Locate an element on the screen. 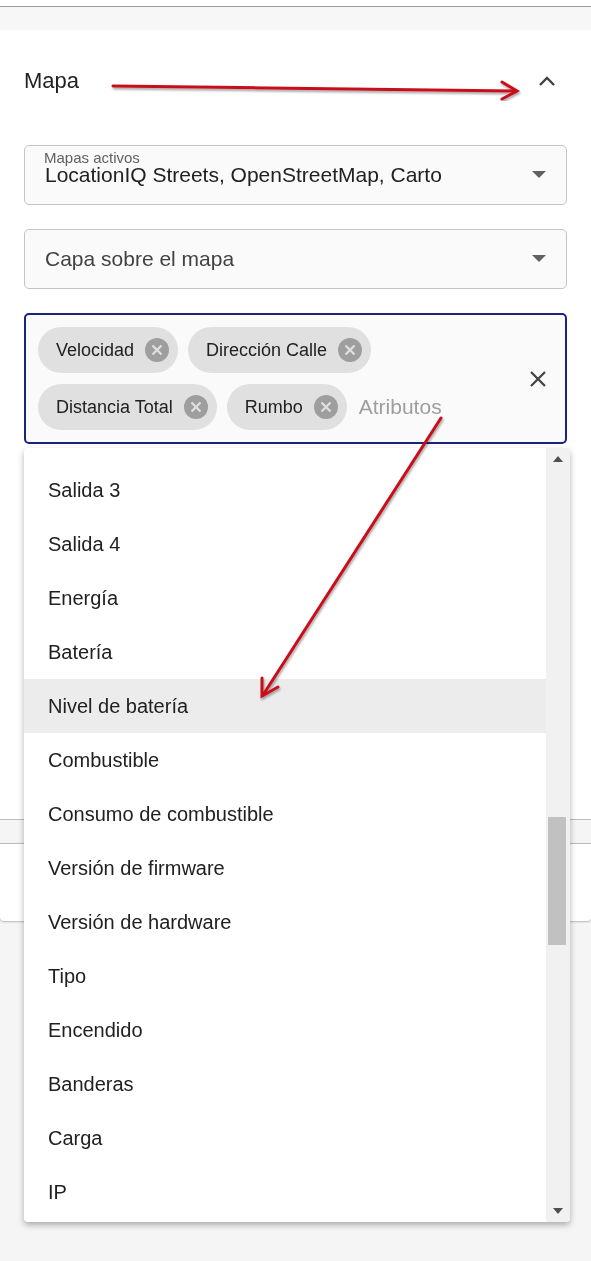 Image resolution: width=591 pixels, height=1261 pixels. attributes-field: Velocidad Dirección Calle Distancia Total Rumbo Atributos is located at coordinates (295, 378).